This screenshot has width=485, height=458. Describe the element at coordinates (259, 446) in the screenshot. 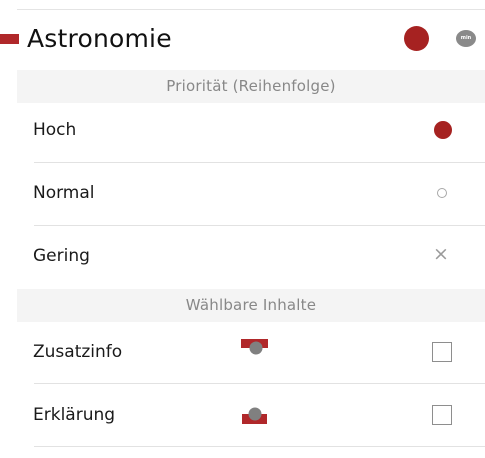

I see `row-divider` at that location.